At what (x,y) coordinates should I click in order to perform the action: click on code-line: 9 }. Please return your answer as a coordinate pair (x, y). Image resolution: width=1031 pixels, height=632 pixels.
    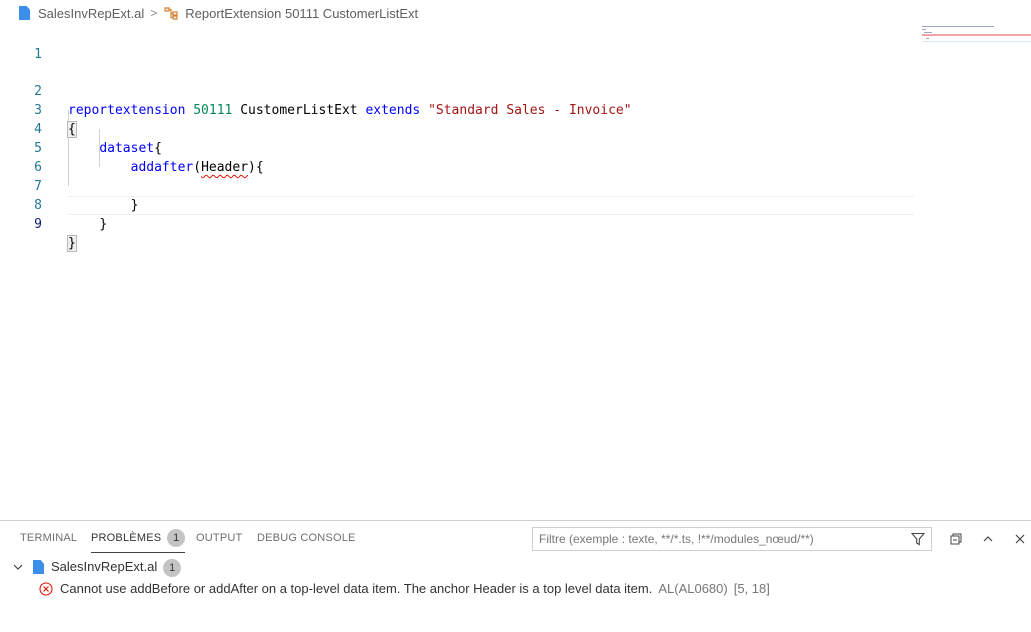
    Looking at the image, I should click on (457, 224).